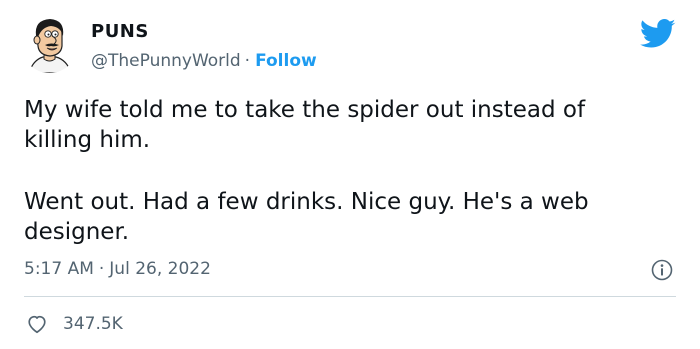  Describe the element at coordinates (93, 324) in the screenshot. I see `like-count: 347.5K` at that location.